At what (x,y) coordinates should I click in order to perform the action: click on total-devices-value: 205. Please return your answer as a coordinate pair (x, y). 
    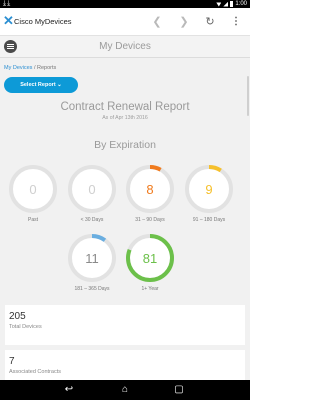
    Looking at the image, I should click on (17, 316).